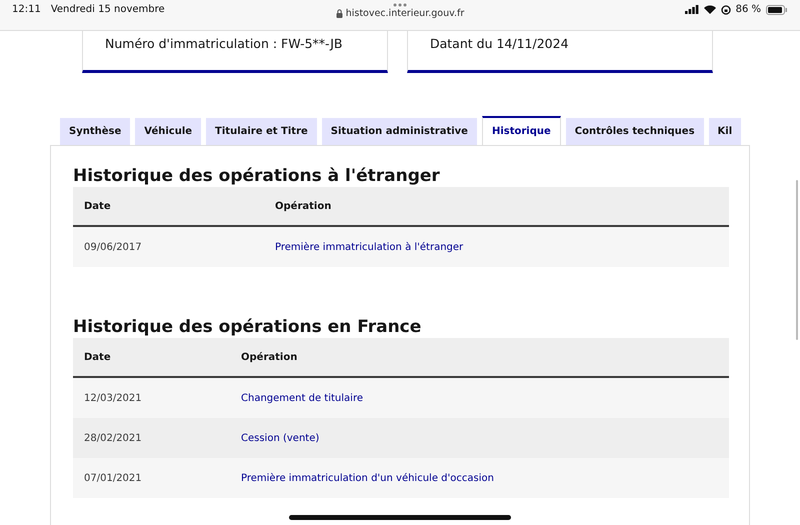  I want to click on status-date: Vendredi 15 novembre, so click(107, 9).